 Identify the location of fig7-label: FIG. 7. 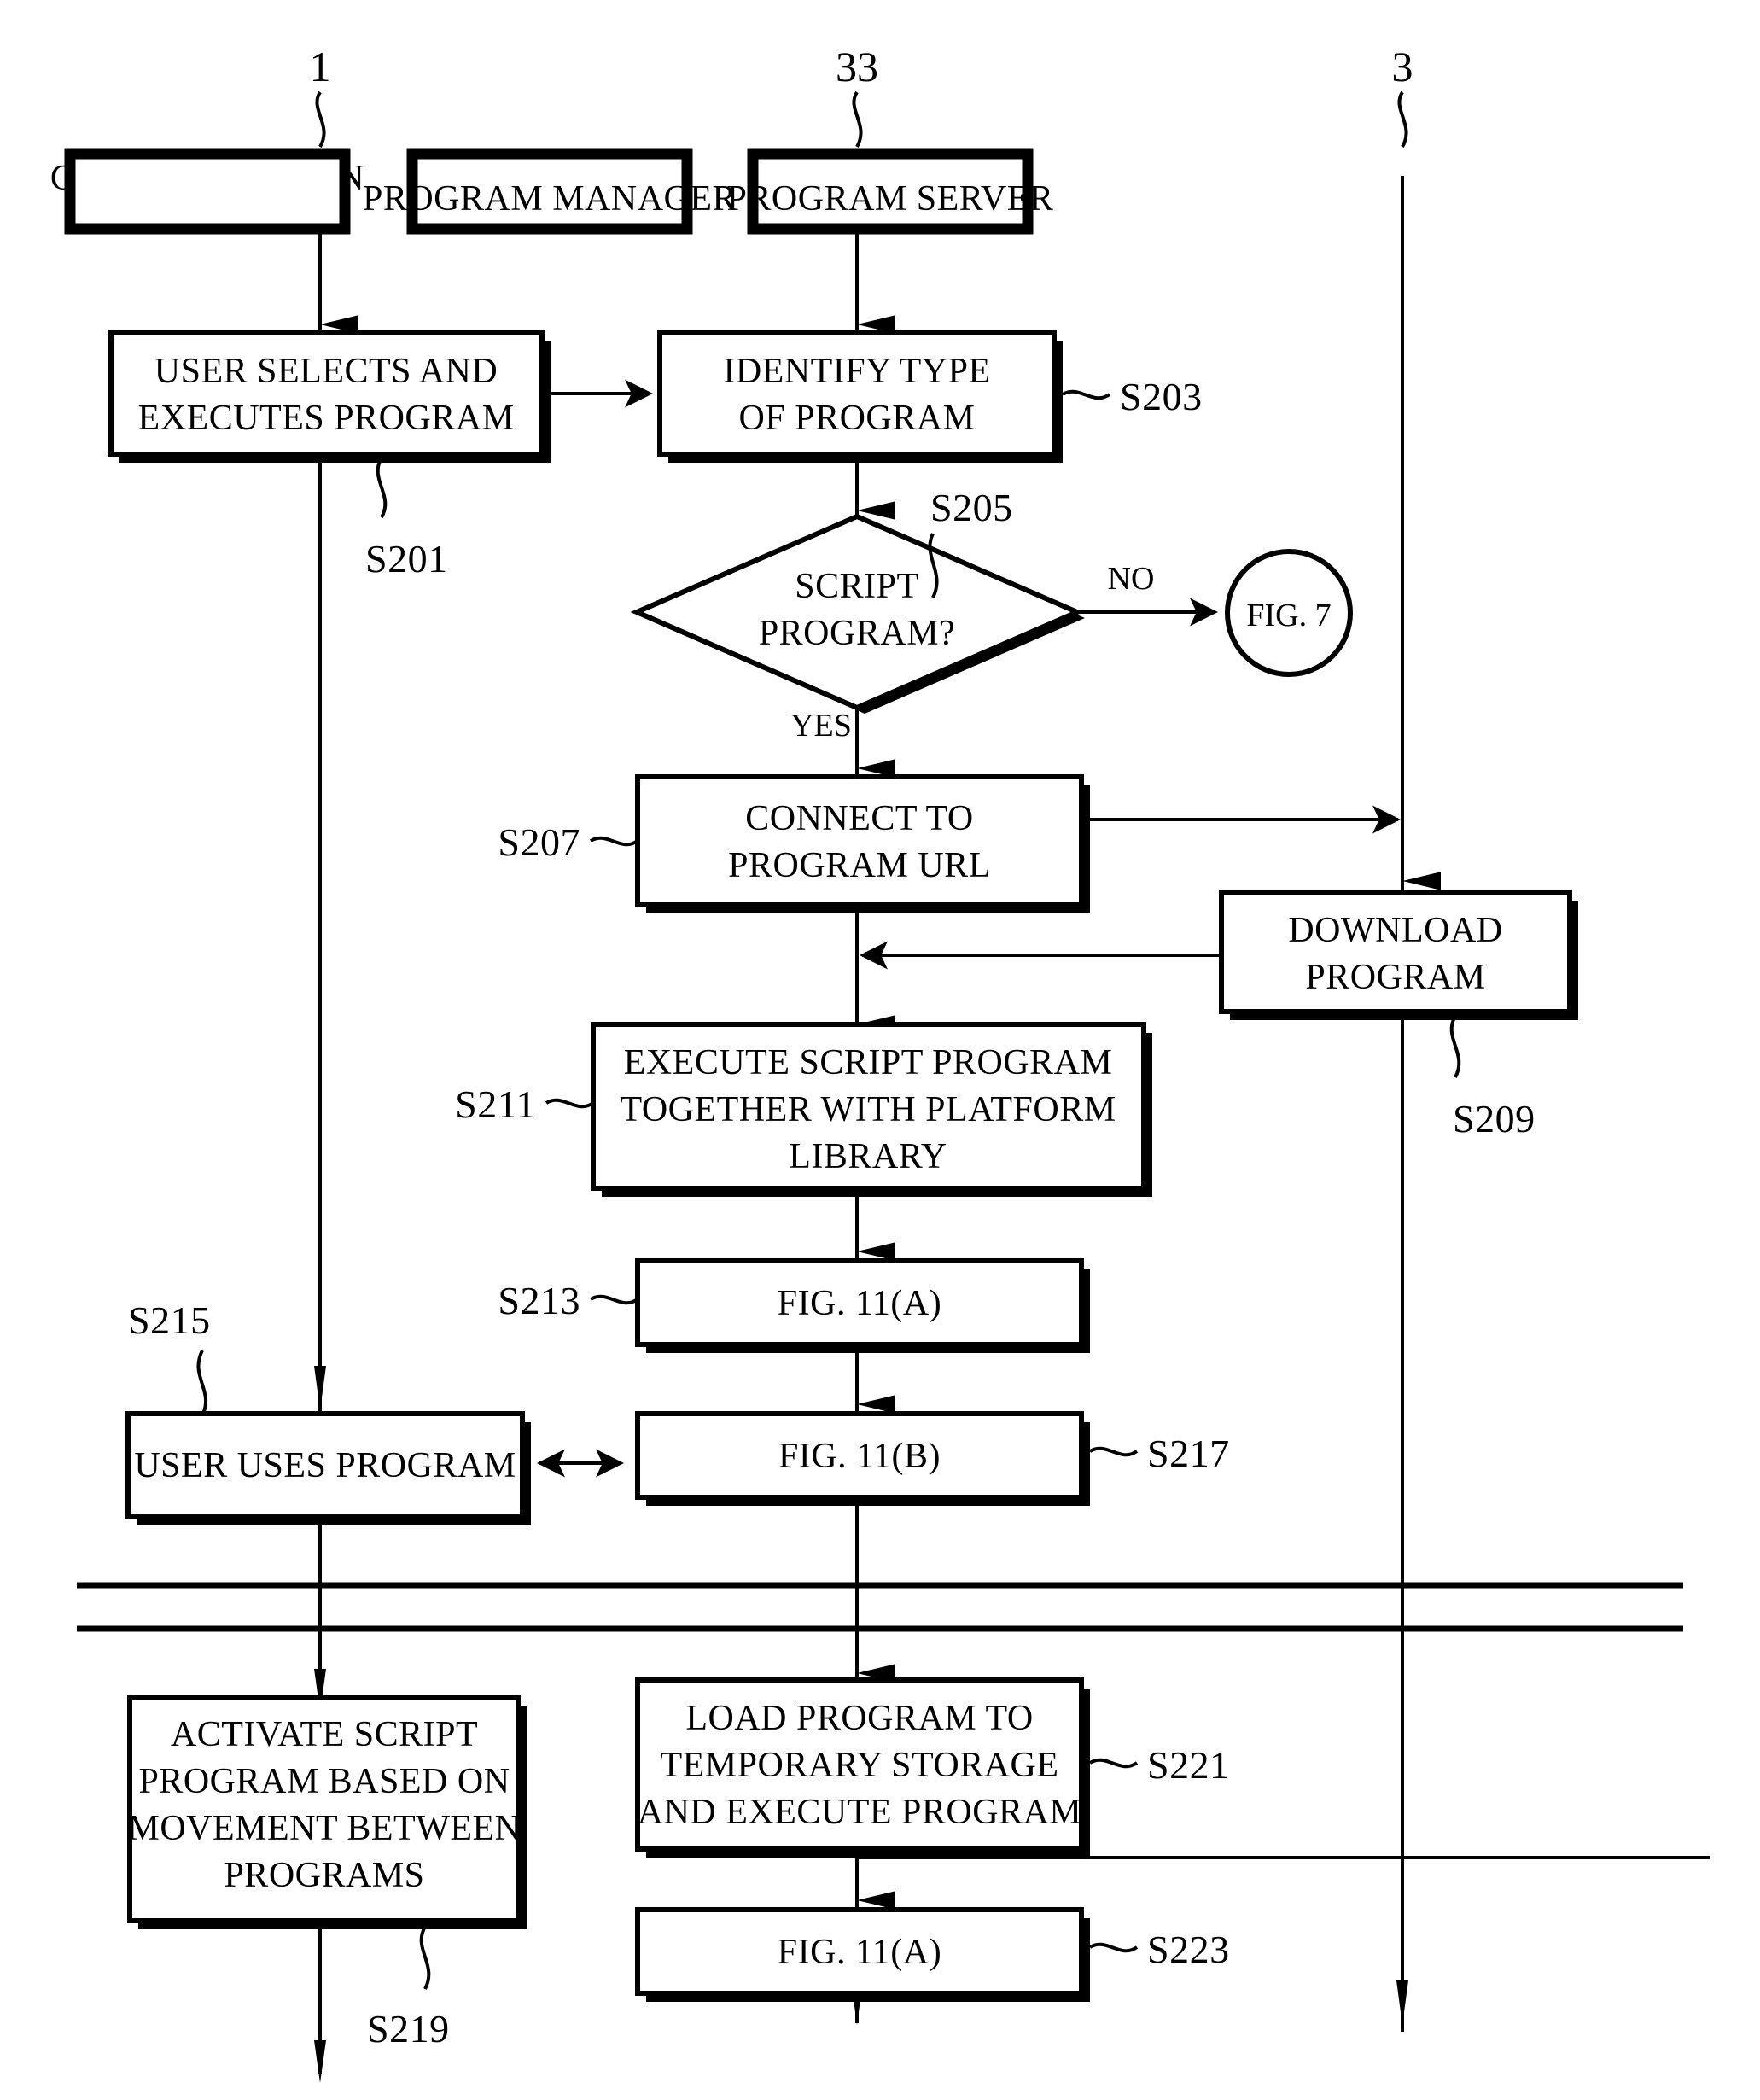
(1288, 615).